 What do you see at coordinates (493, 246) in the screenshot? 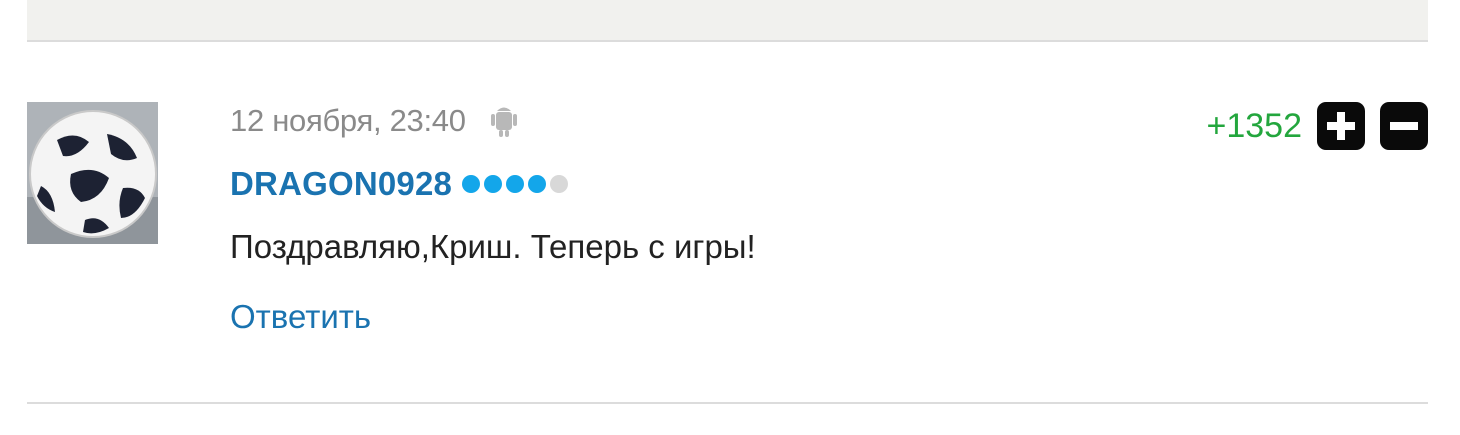
I see `comment-text: Поздравляю,Криш. Теперь с игры!` at bounding box center [493, 246].